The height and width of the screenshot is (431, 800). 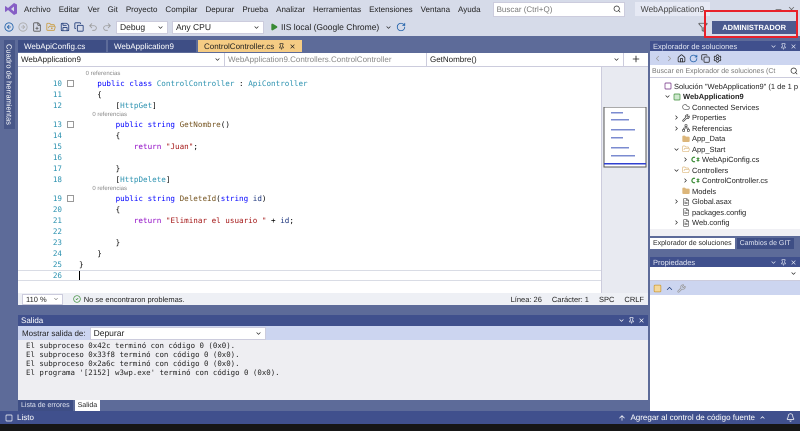 What do you see at coordinates (325, 27) in the screenshot?
I see `run-button: IIS local (Google Chrome)` at bounding box center [325, 27].